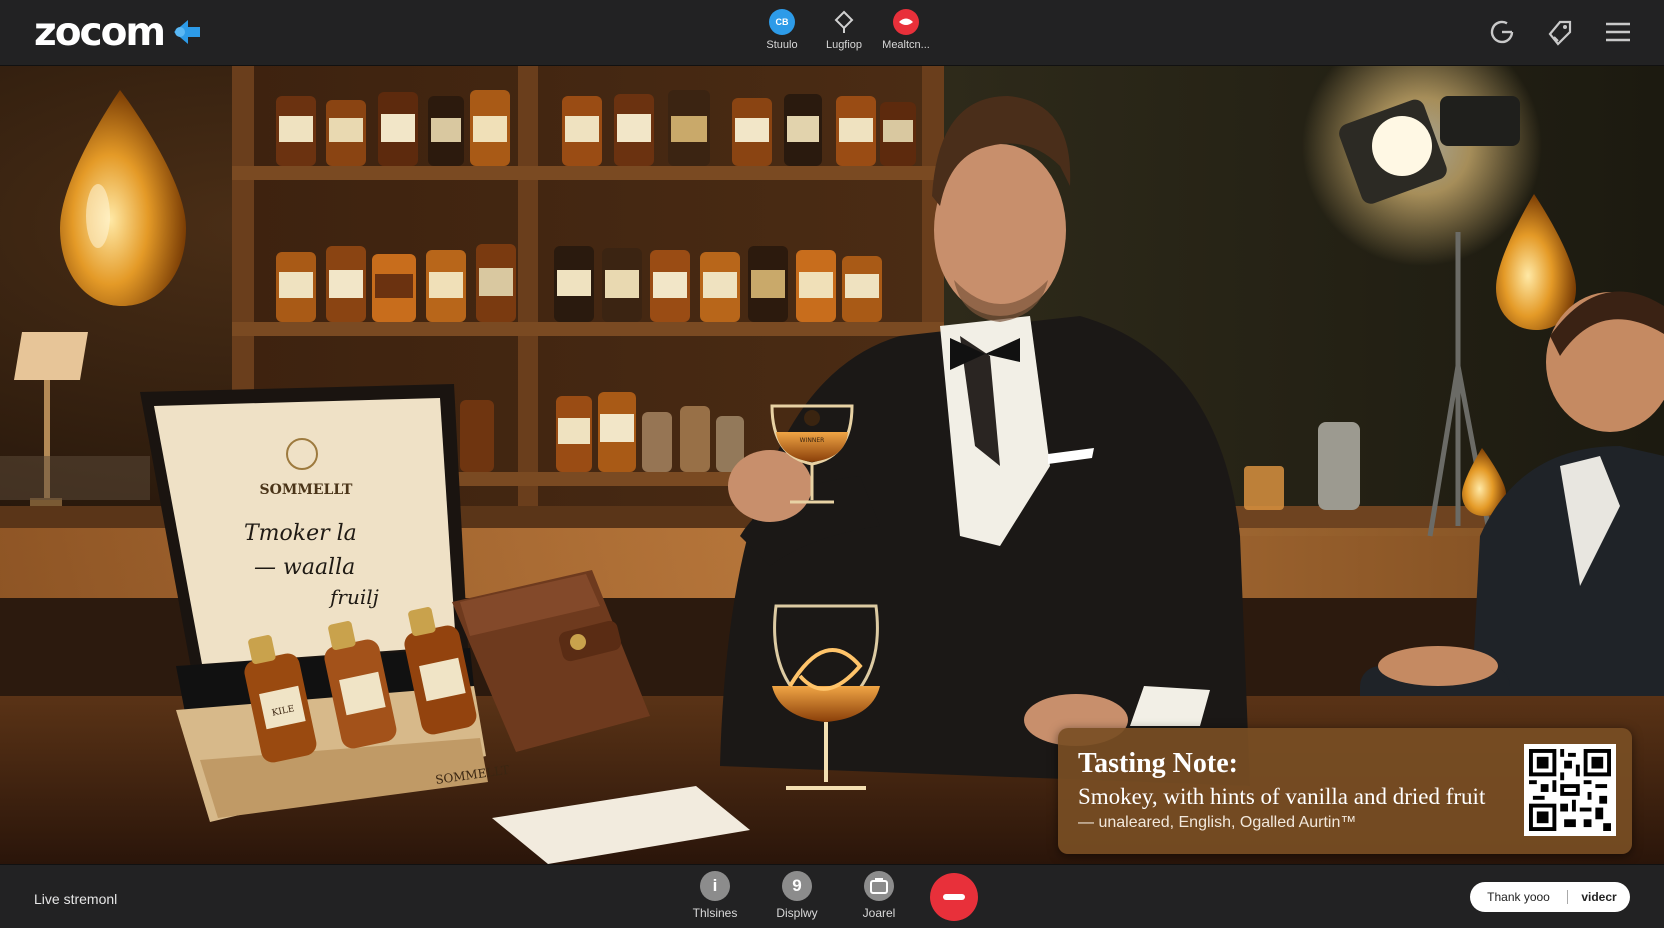  I want to click on control-label: Thlsines, so click(715, 913).